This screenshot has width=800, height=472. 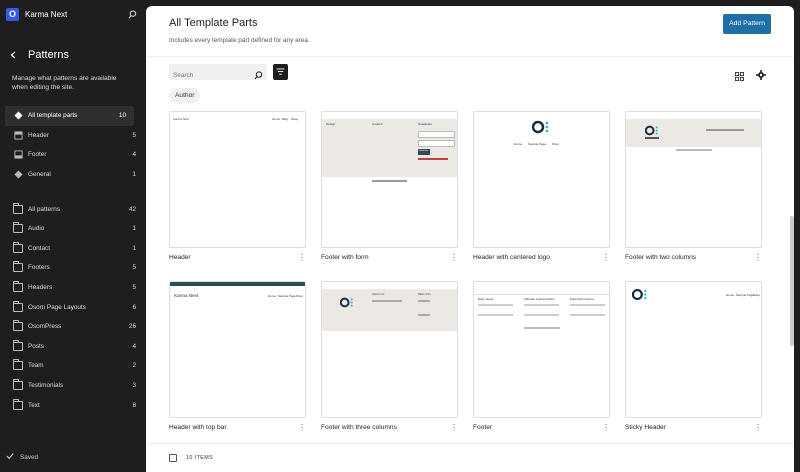 I want to click on site-name: Karma Next, so click(x=75, y=14).